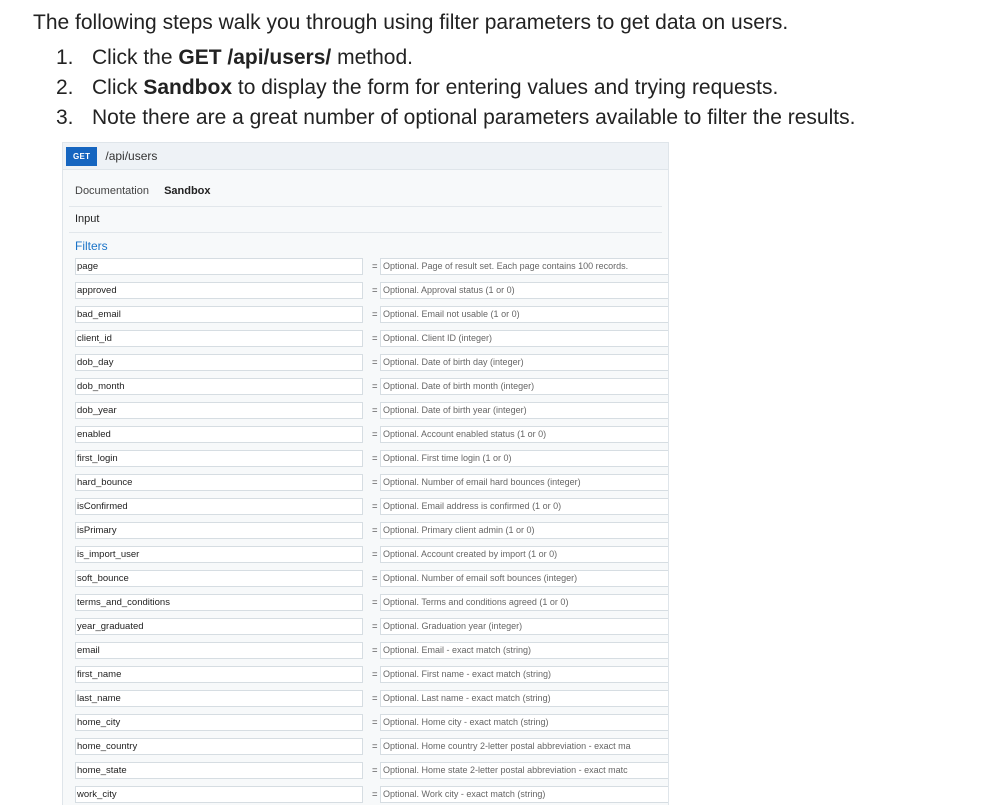  I want to click on param-value-input: Optional. Approval status (1 or 0), so click(524, 290).